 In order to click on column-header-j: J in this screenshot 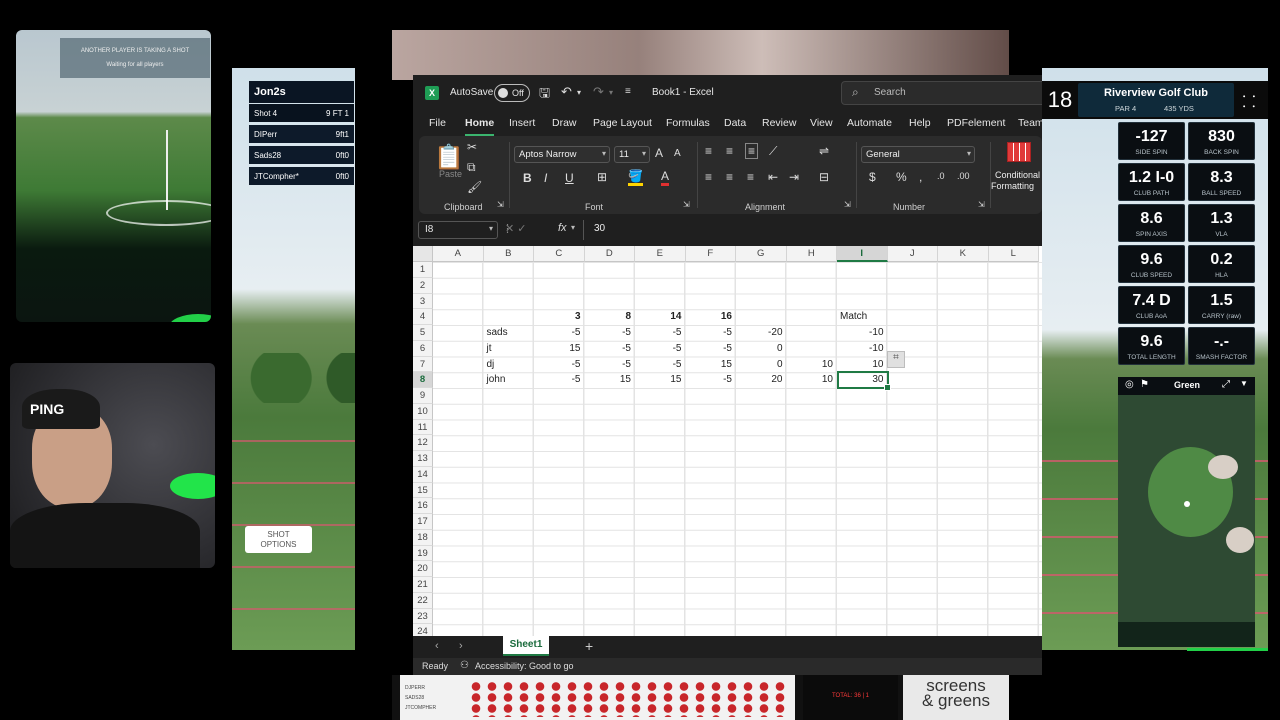, I will do `click(912, 254)`.